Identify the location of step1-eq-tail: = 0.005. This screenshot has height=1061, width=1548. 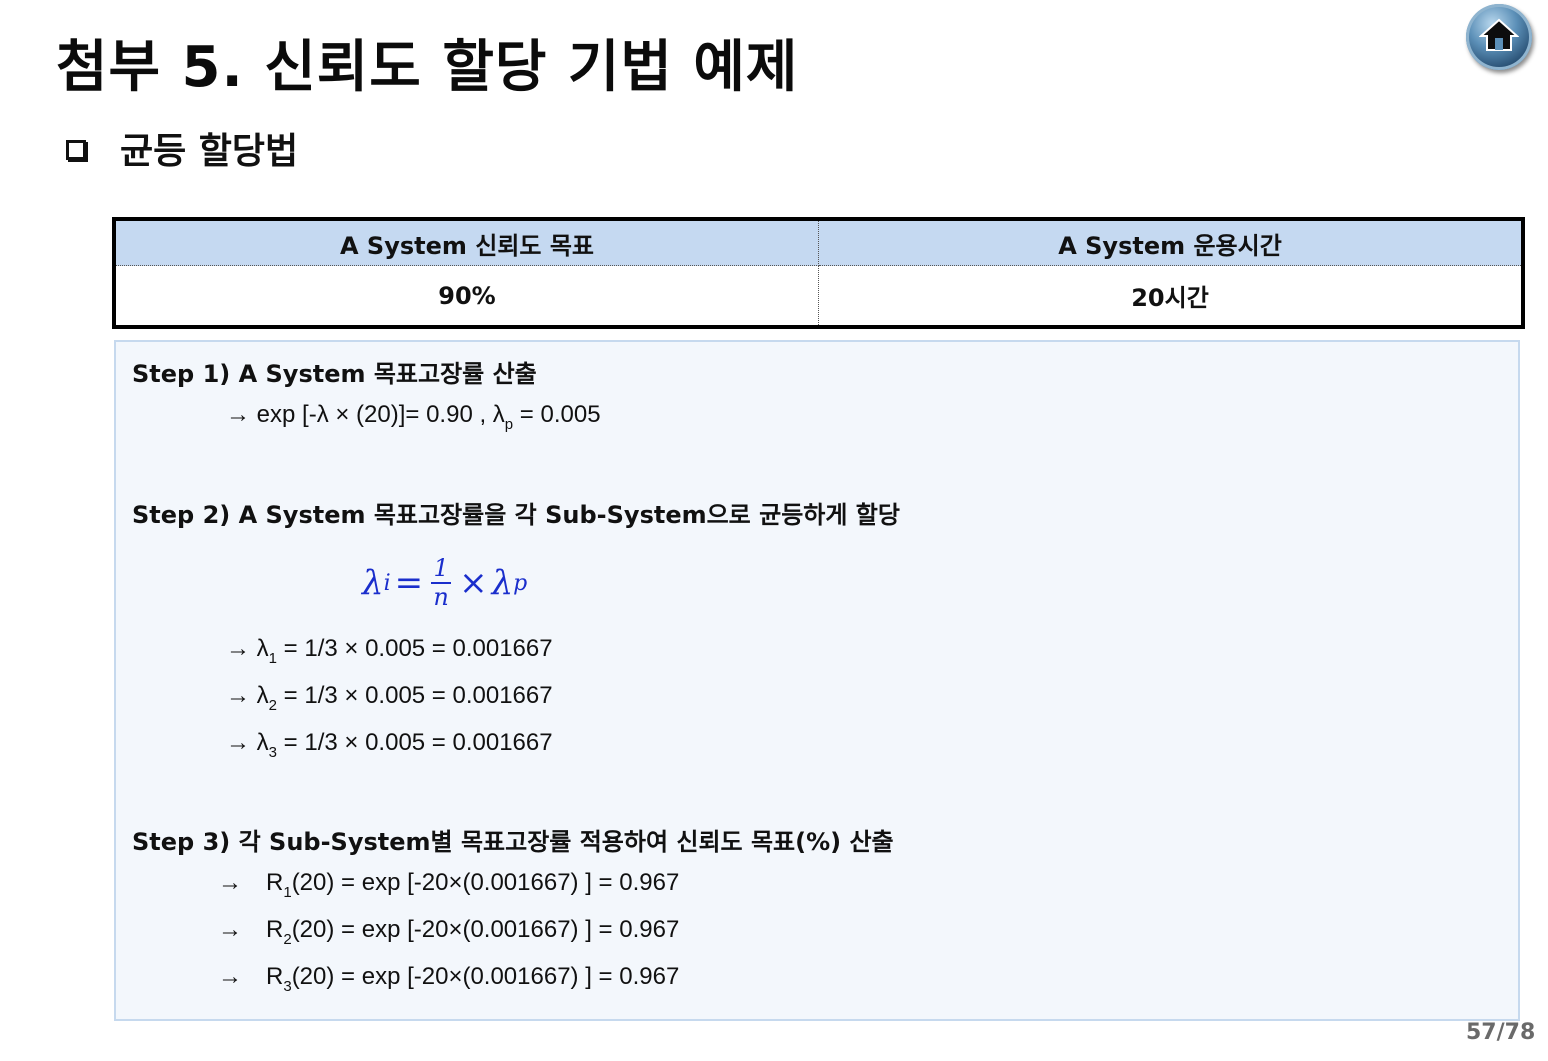
(557, 414).